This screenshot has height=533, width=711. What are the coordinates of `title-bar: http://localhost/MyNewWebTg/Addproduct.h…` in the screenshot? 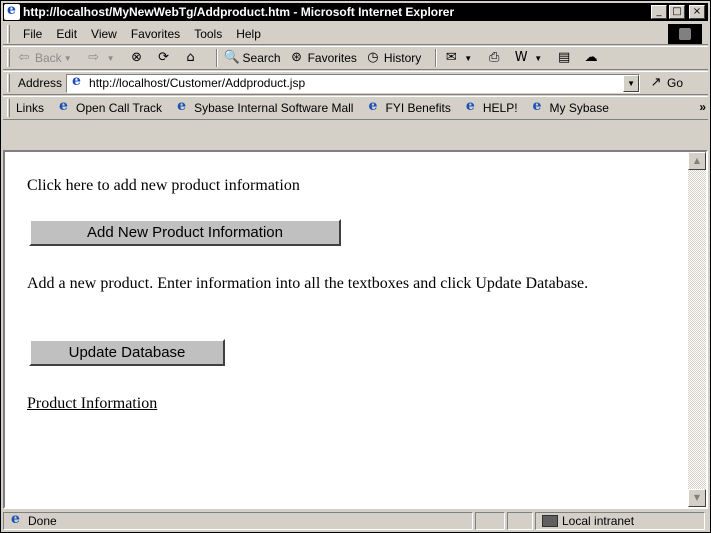 It's located at (355, 11).